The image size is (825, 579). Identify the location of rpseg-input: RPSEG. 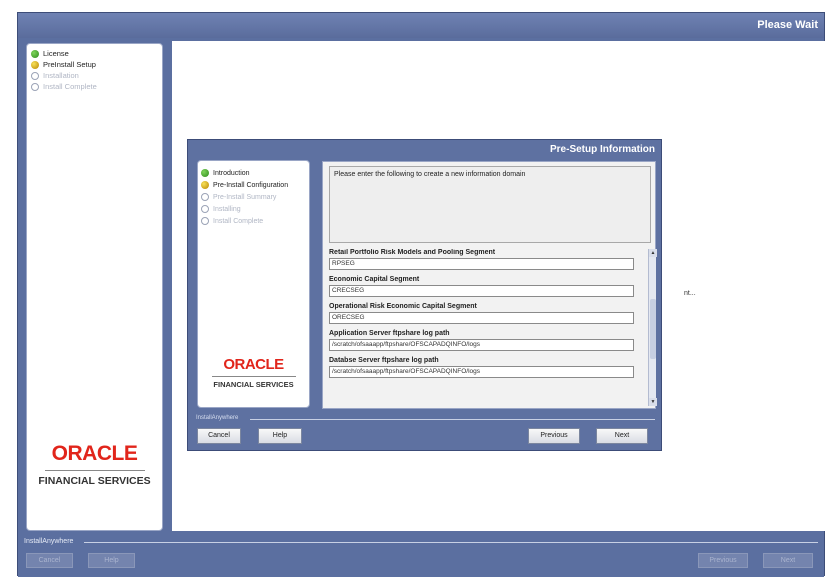
(481, 264).